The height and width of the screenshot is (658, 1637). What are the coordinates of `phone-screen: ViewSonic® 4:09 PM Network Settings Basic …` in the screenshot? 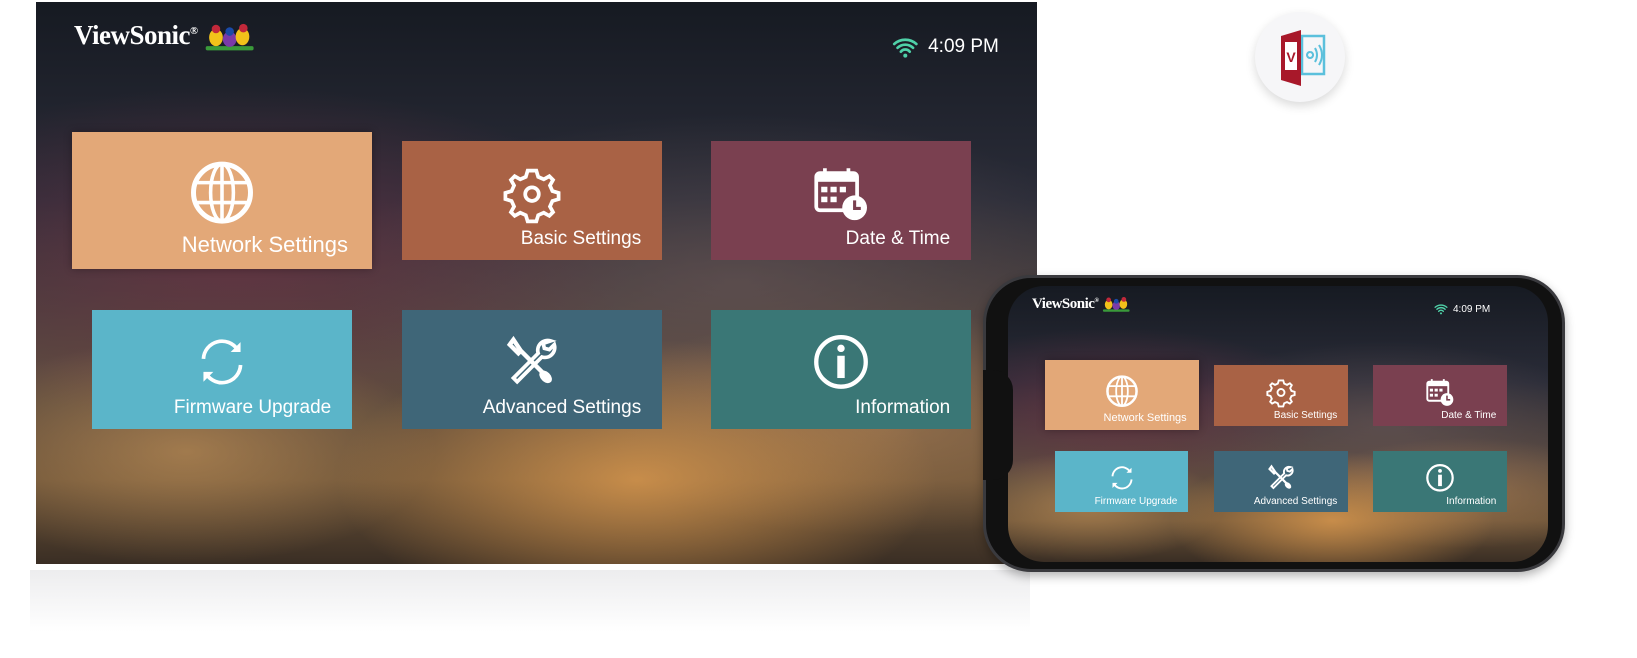 It's located at (1278, 424).